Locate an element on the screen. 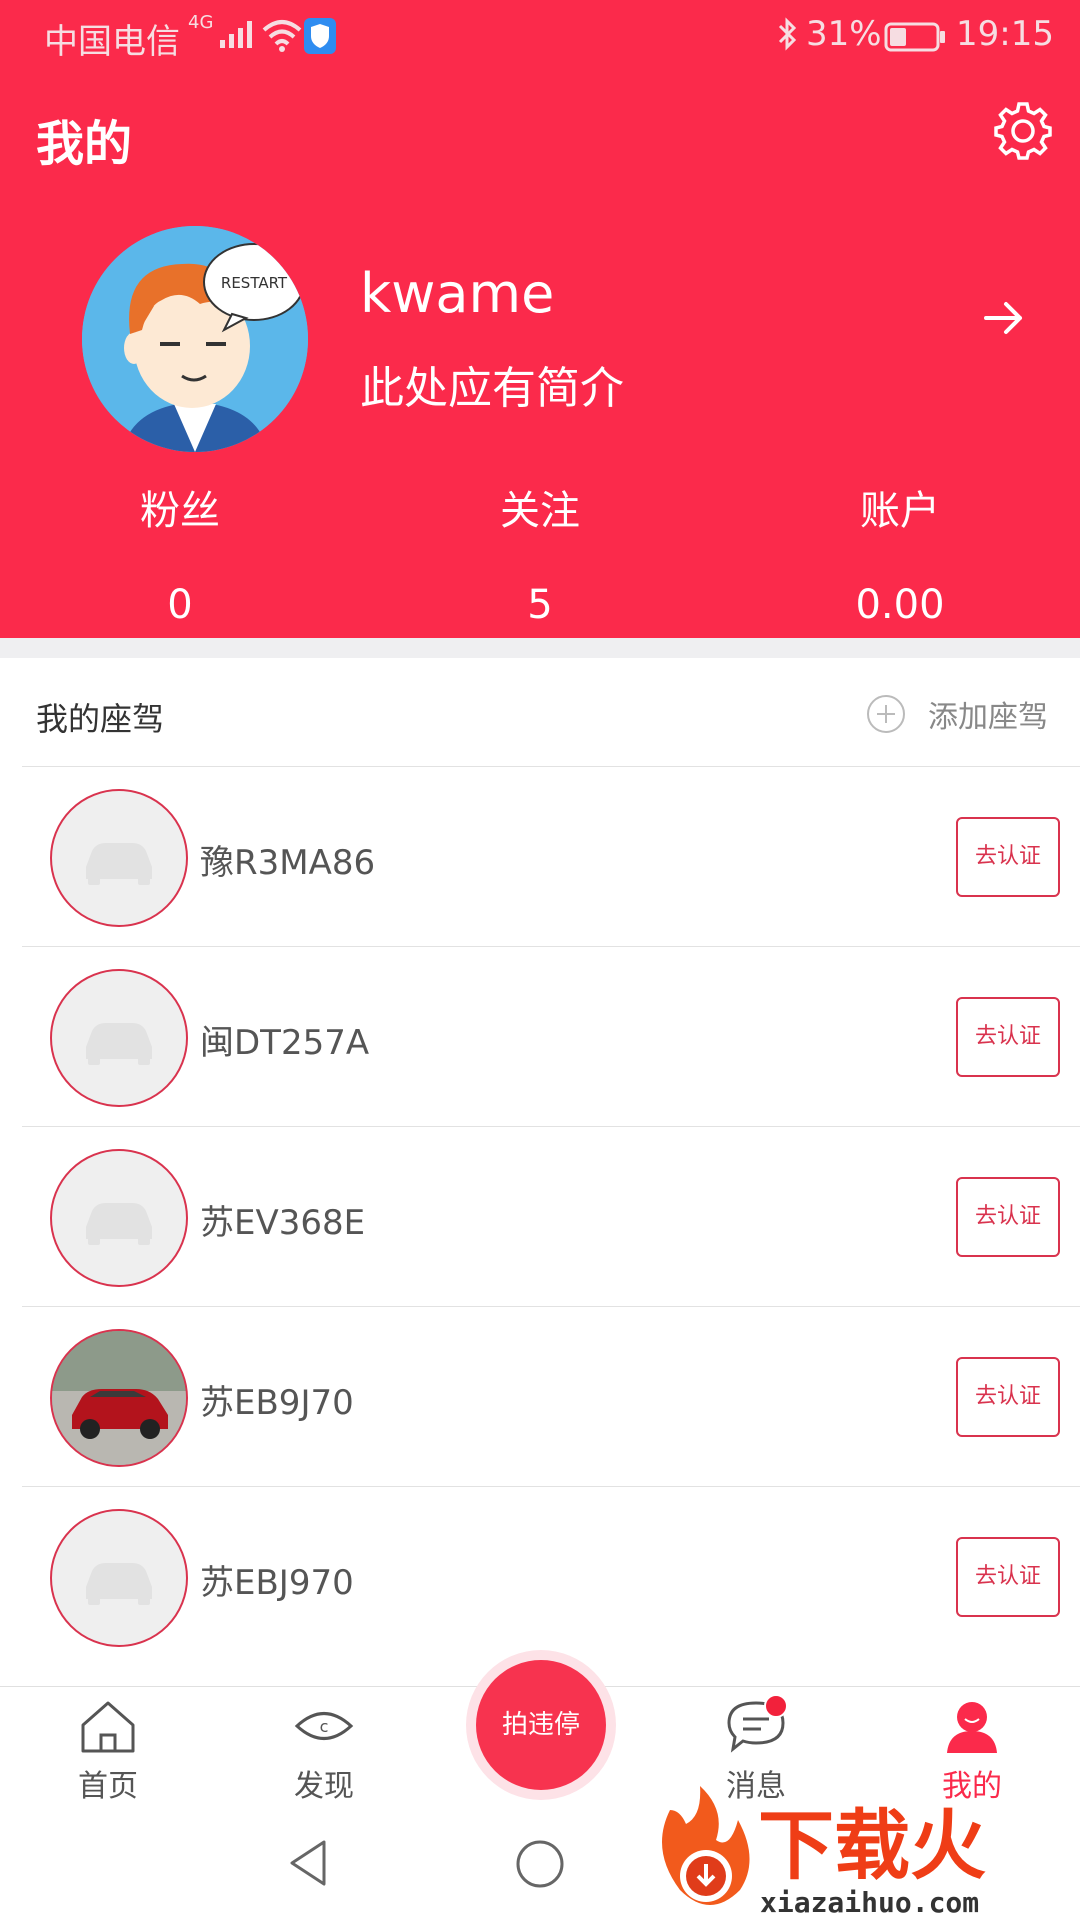 The image size is (1080, 1920). network-type-label: 4G is located at coordinates (201, 22).